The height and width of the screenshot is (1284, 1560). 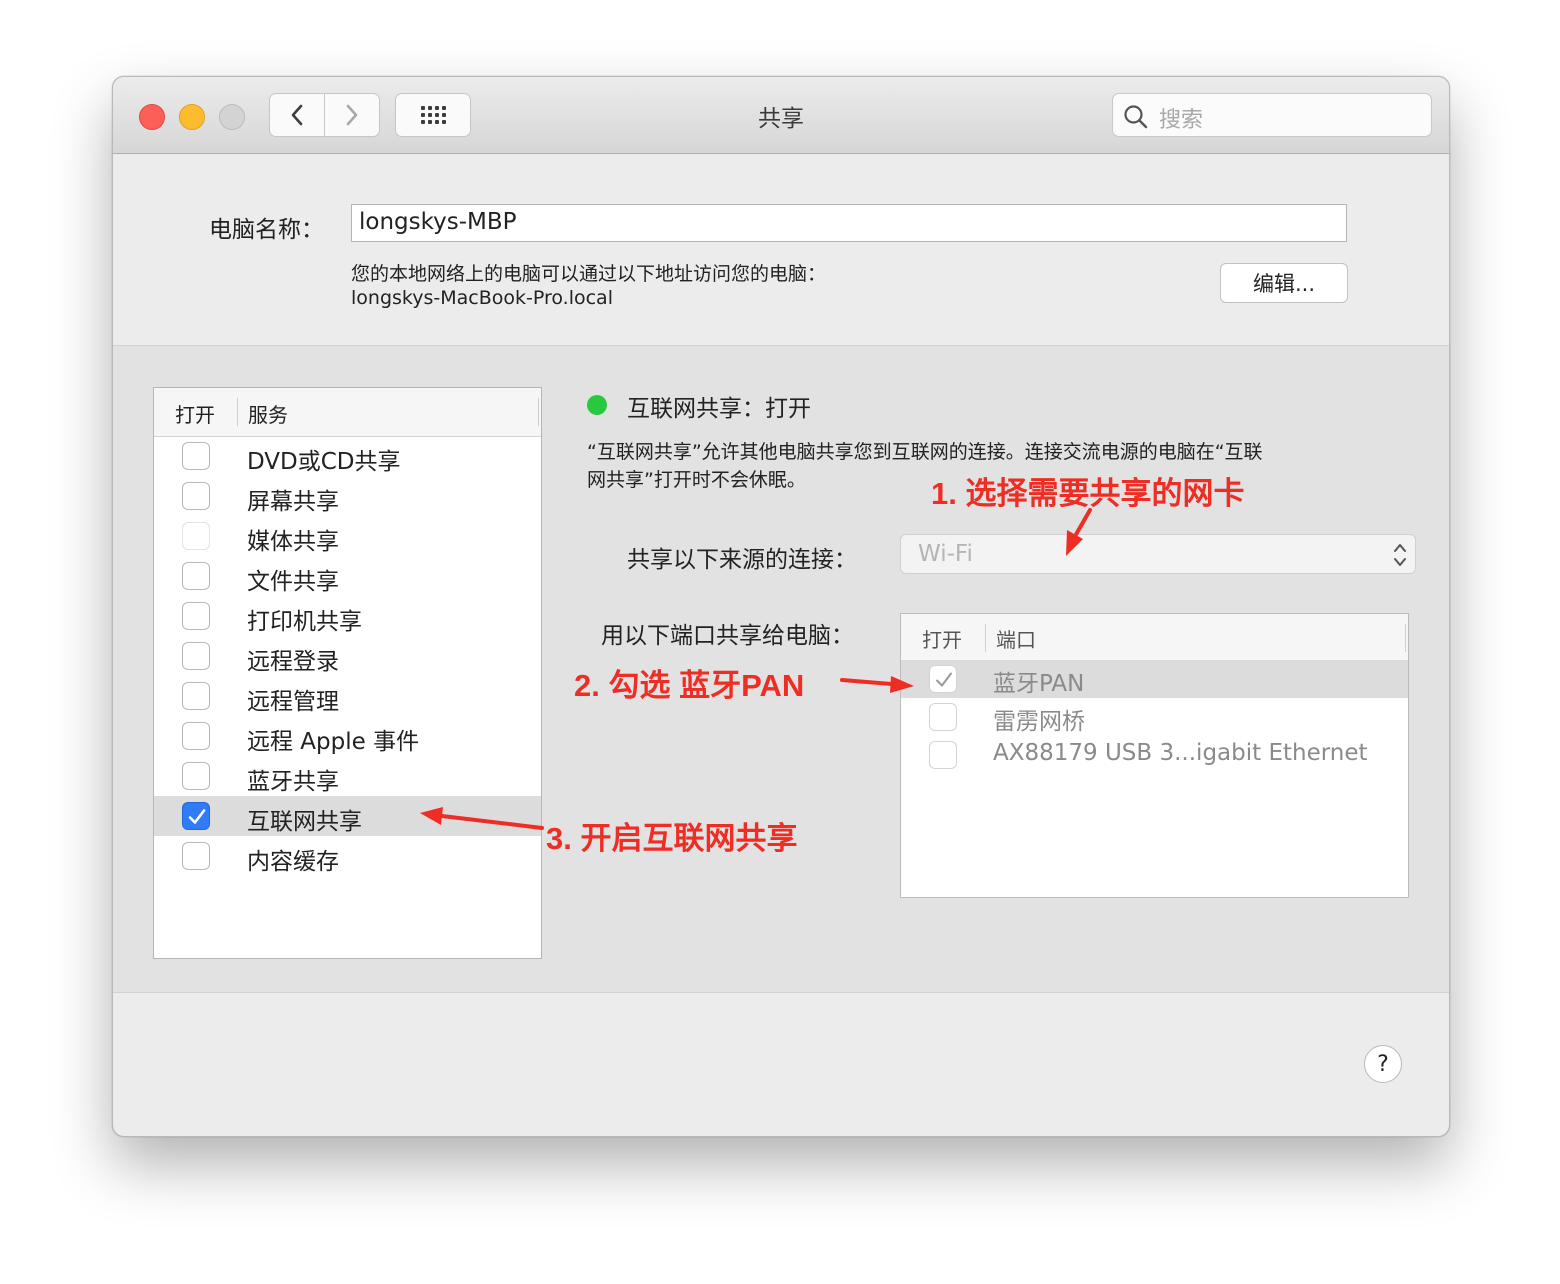 I want to click on annotation-step-1: 1. 选择需要共享的网卡, so click(x=1088, y=493).